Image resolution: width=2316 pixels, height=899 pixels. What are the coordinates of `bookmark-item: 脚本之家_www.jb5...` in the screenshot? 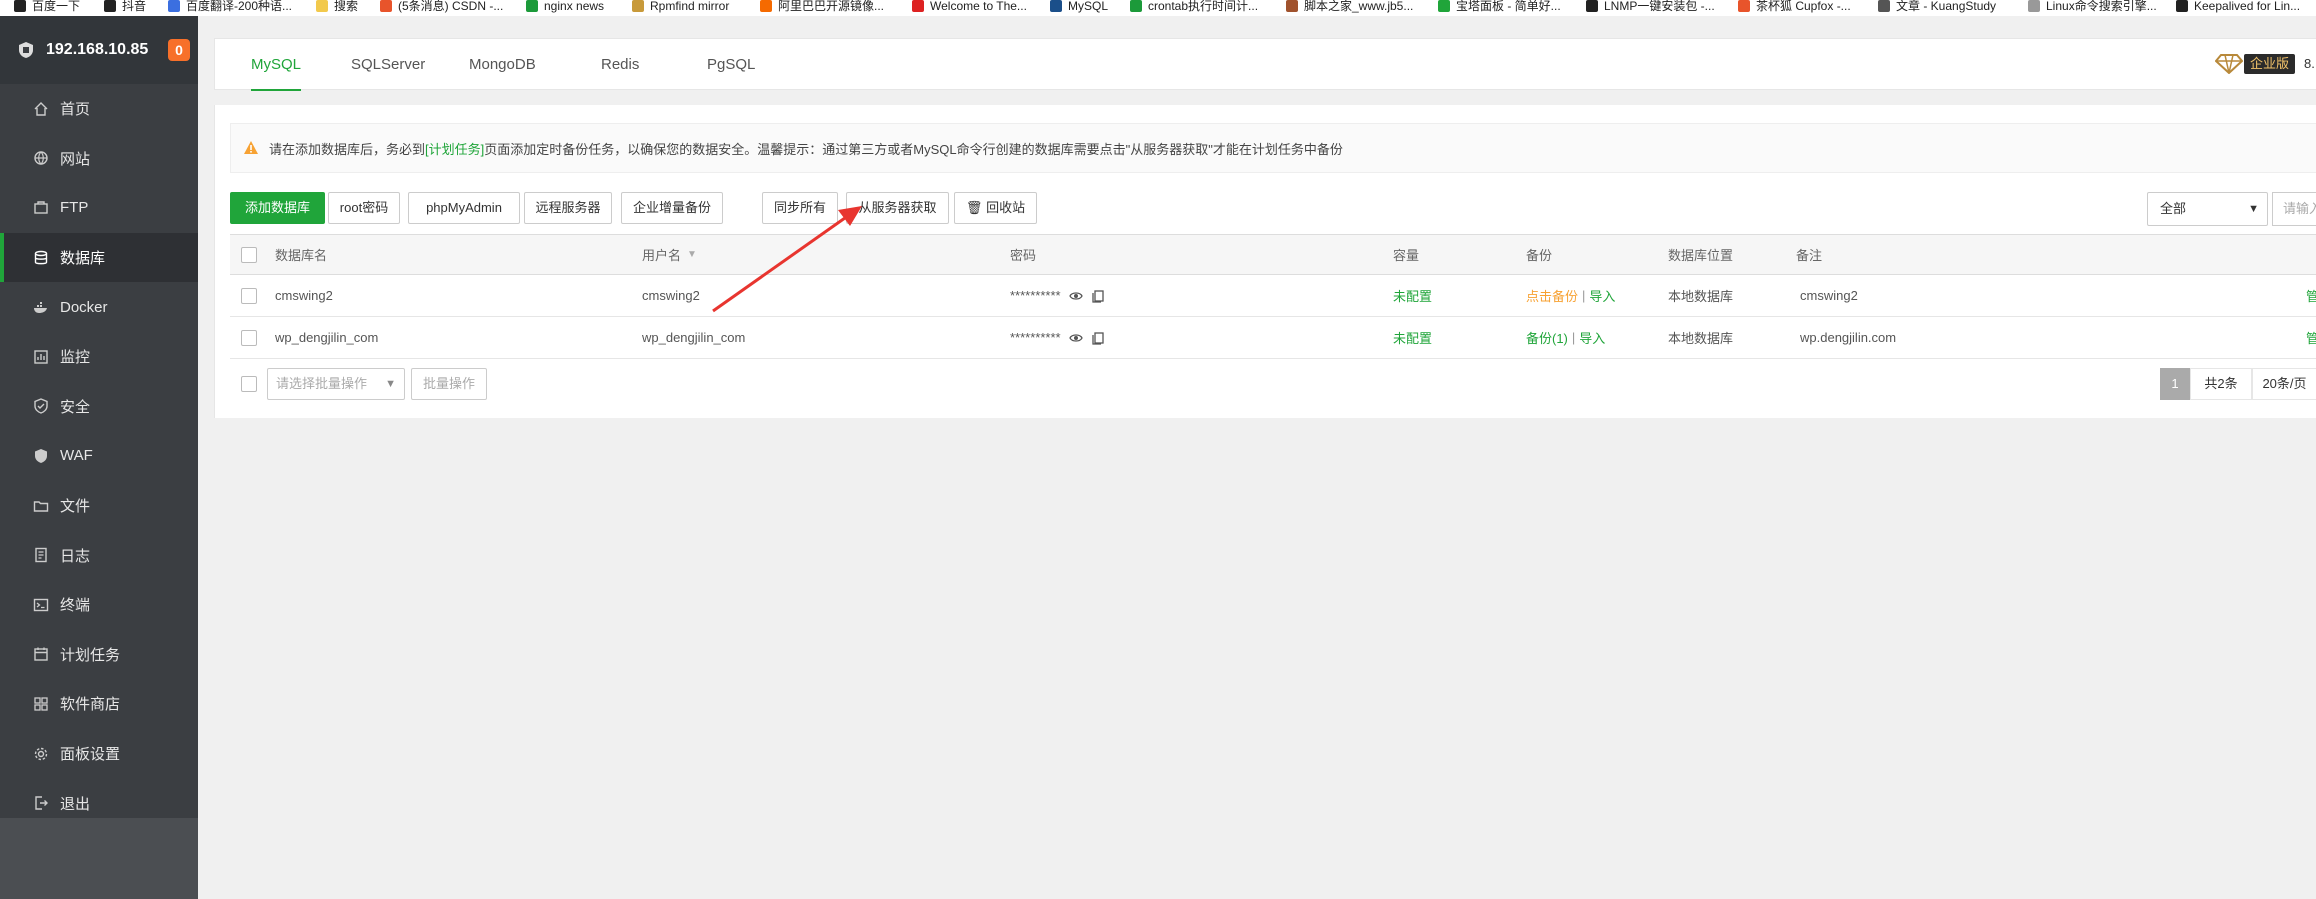 It's located at (1349, 8).